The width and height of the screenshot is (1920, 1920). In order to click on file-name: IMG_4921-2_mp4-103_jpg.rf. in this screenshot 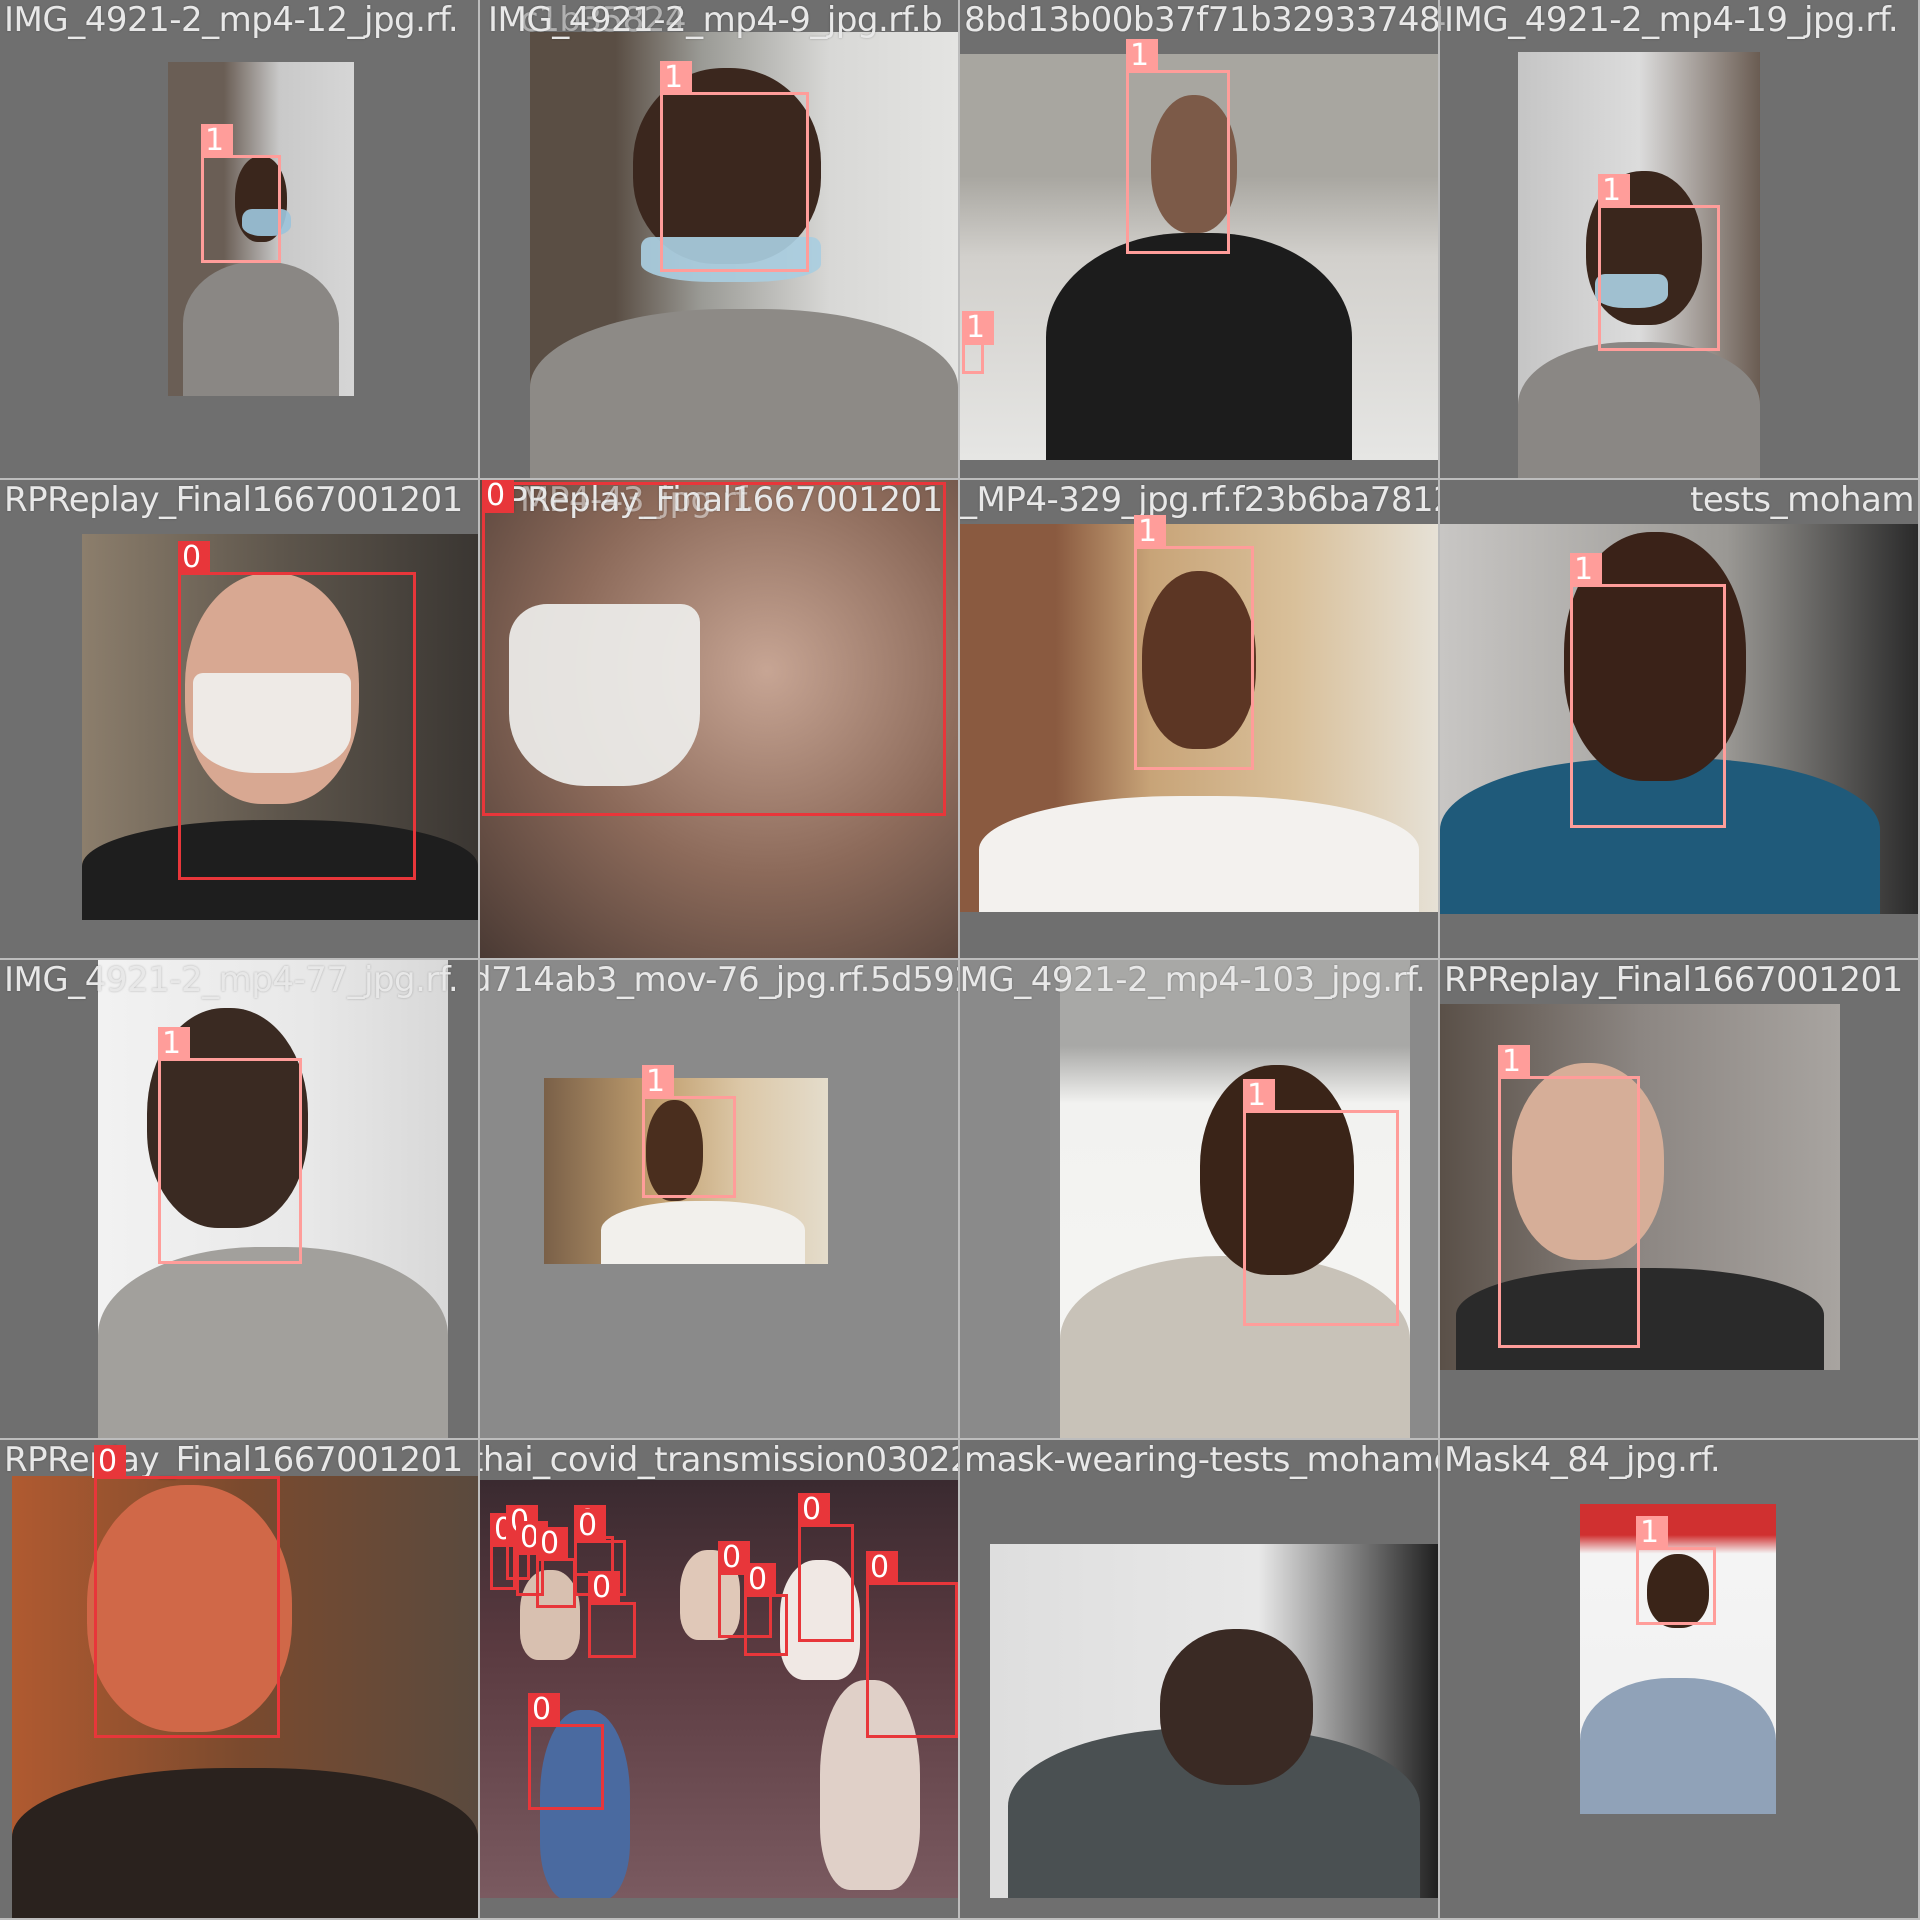, I will do `click(1193, 980)`.